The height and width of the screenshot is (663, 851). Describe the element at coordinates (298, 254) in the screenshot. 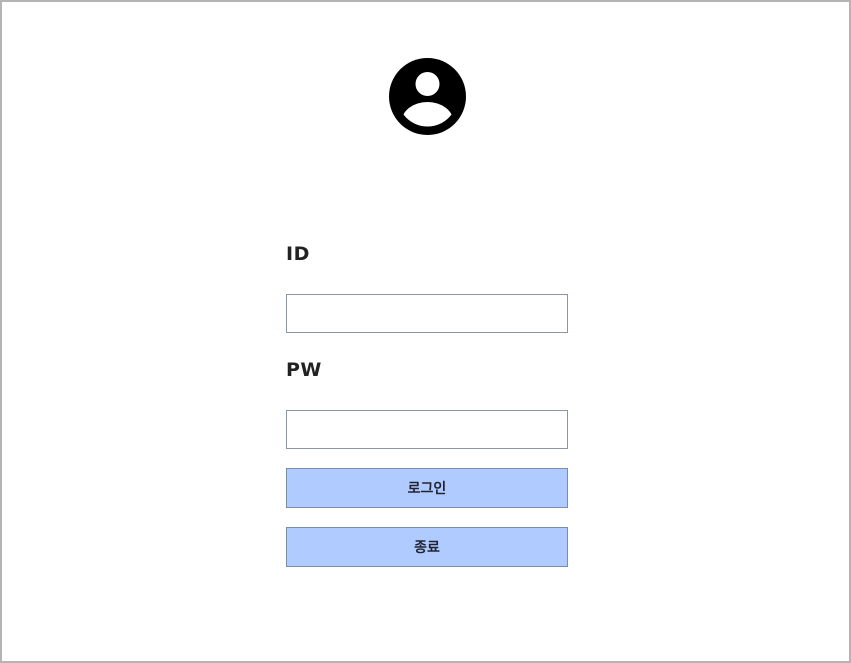

I see `id-label: ID` at that location.